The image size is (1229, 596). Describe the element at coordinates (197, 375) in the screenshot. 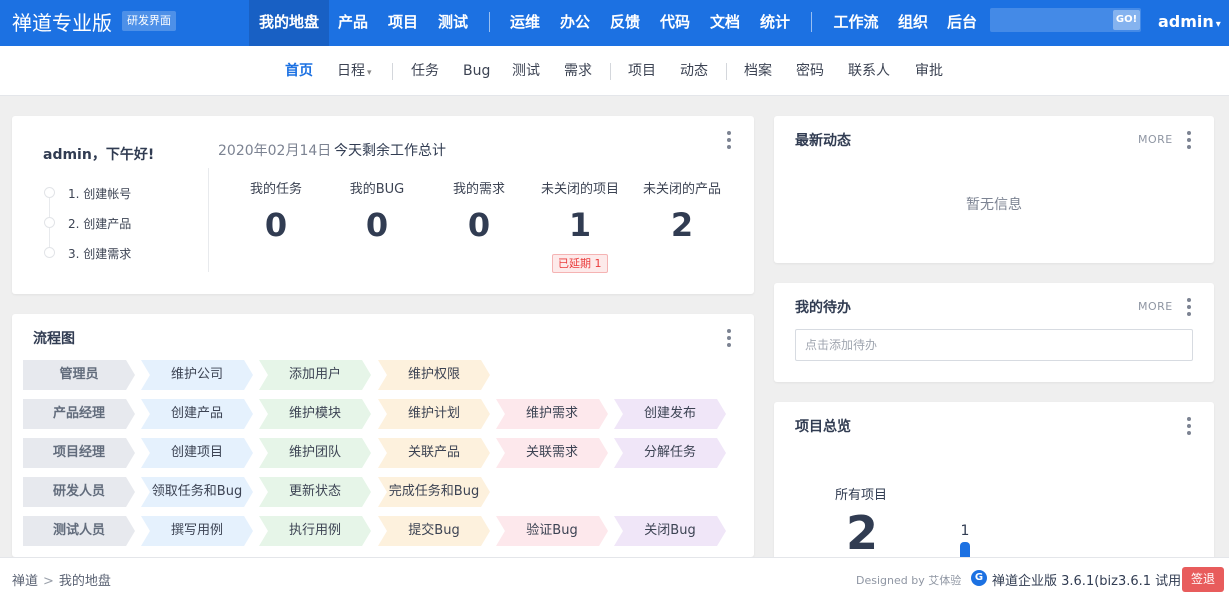

I see `flow-step: 维护公司` at that location.